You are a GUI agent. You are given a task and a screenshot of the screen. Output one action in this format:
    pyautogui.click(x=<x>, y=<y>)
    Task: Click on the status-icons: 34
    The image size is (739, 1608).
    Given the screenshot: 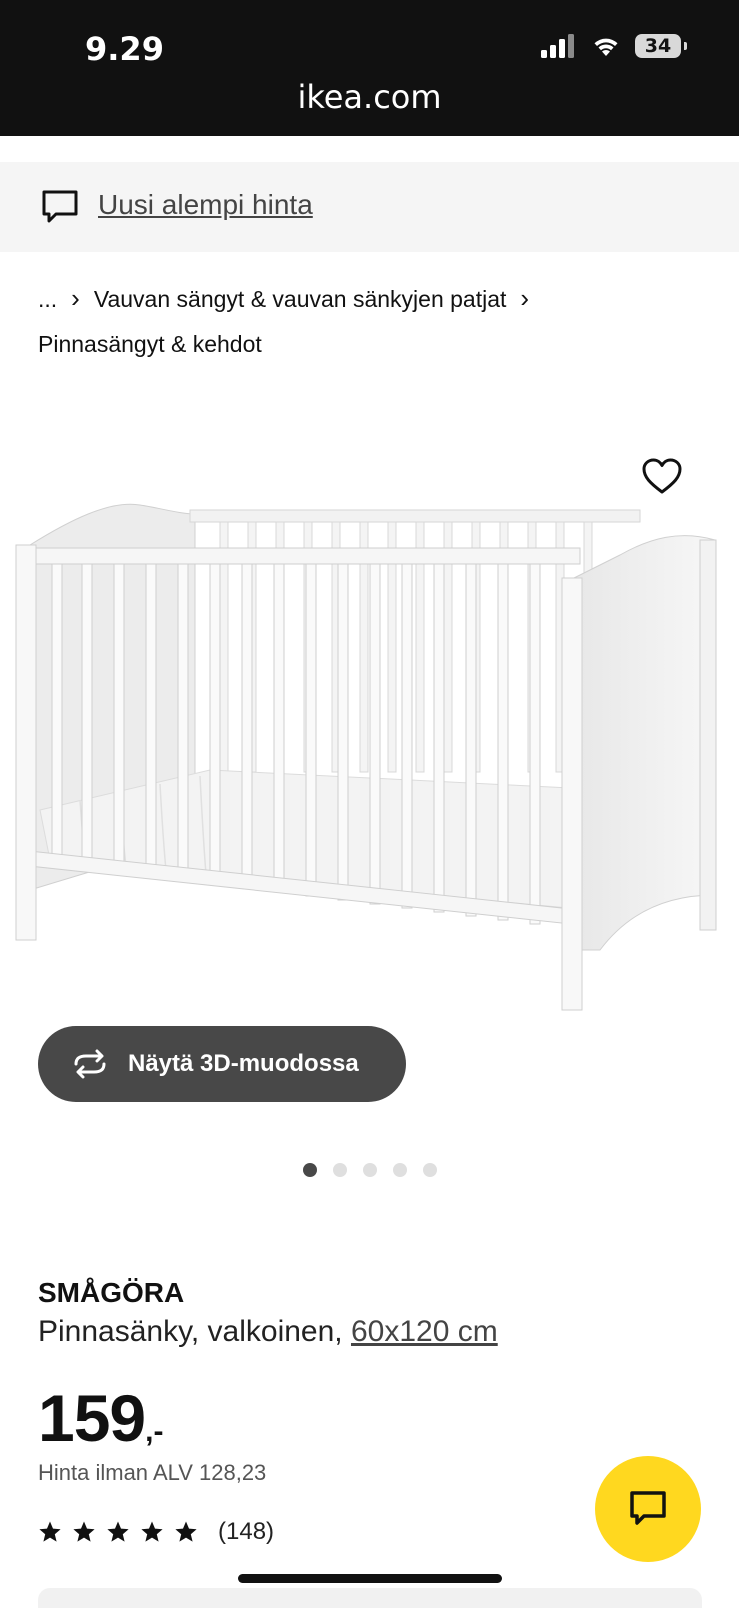 What is the action you would take?
    pyautogui.click(x=614, y=46)
    